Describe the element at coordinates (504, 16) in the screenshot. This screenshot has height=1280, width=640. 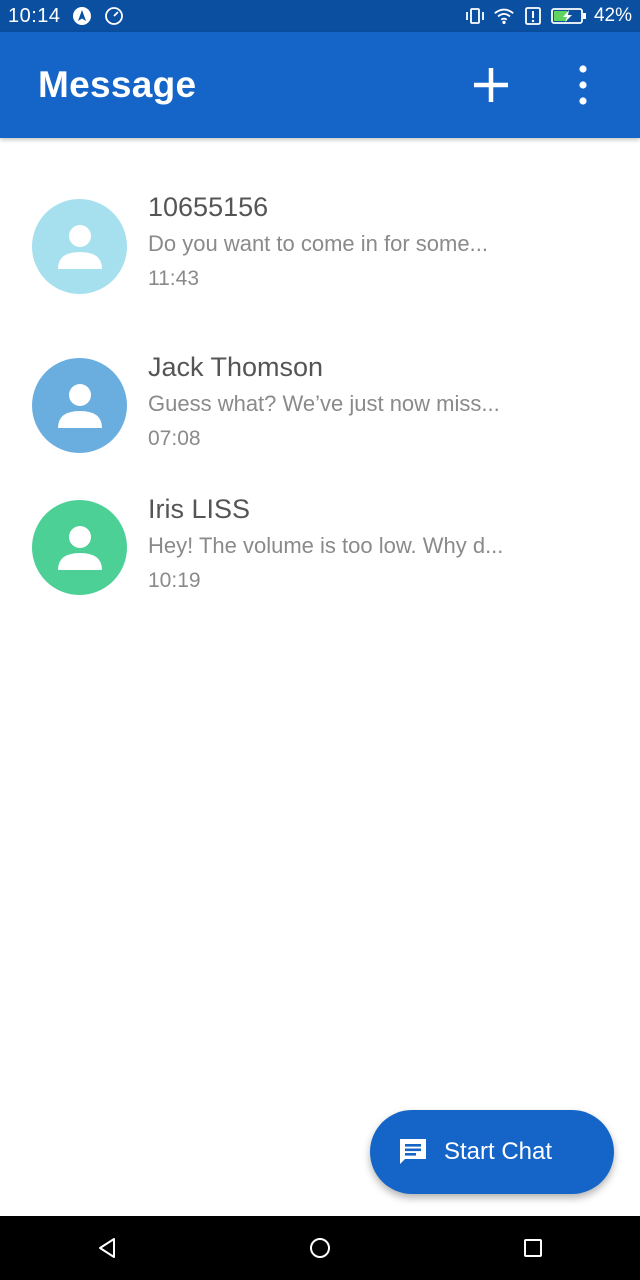
I see `wifi-icon` at that location.